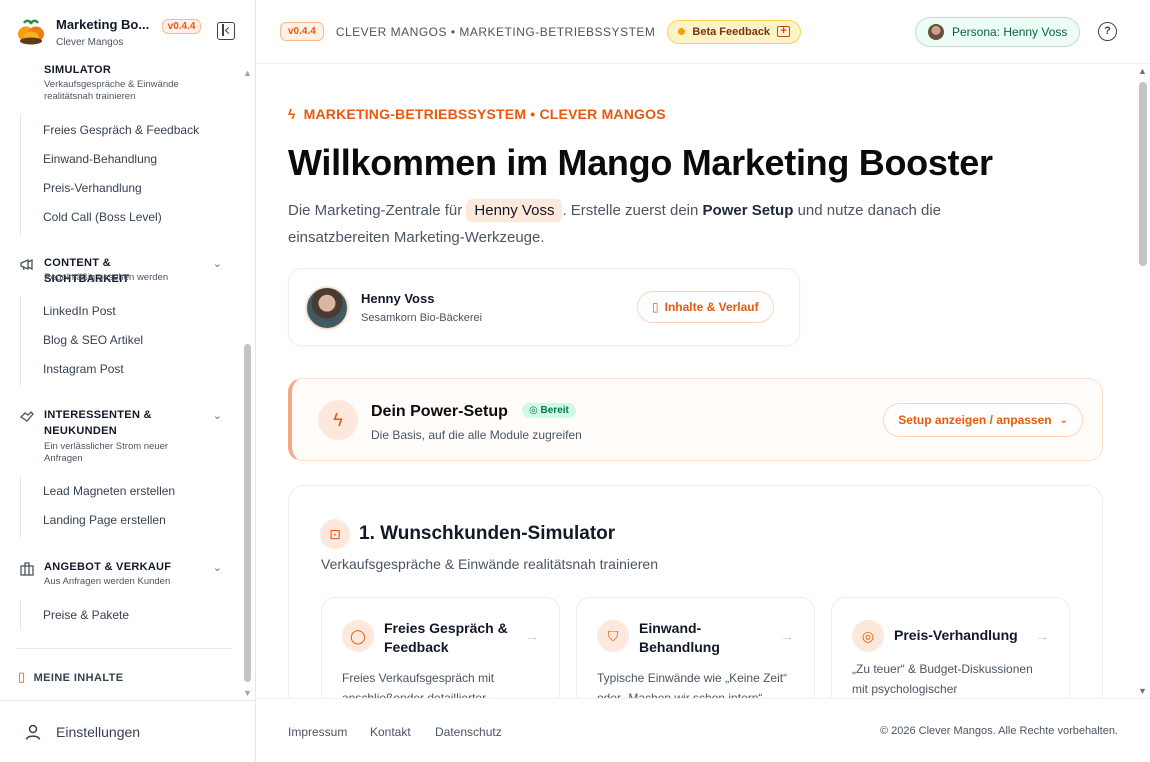 Image resolution: width=1150 pixels, height=762 pixels. I want to click on setup-toggle-button: Setup anzeigen / anpassen ⌄, so click(983, 420).